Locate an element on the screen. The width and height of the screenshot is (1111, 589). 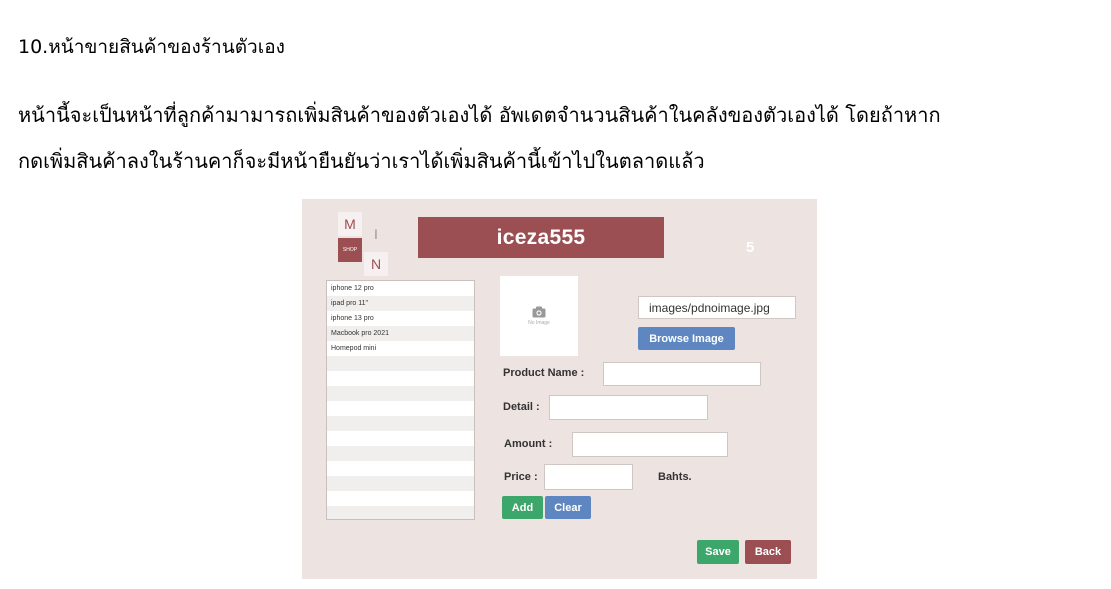
logo-letter-i: I is located at coordinates (376, 234).